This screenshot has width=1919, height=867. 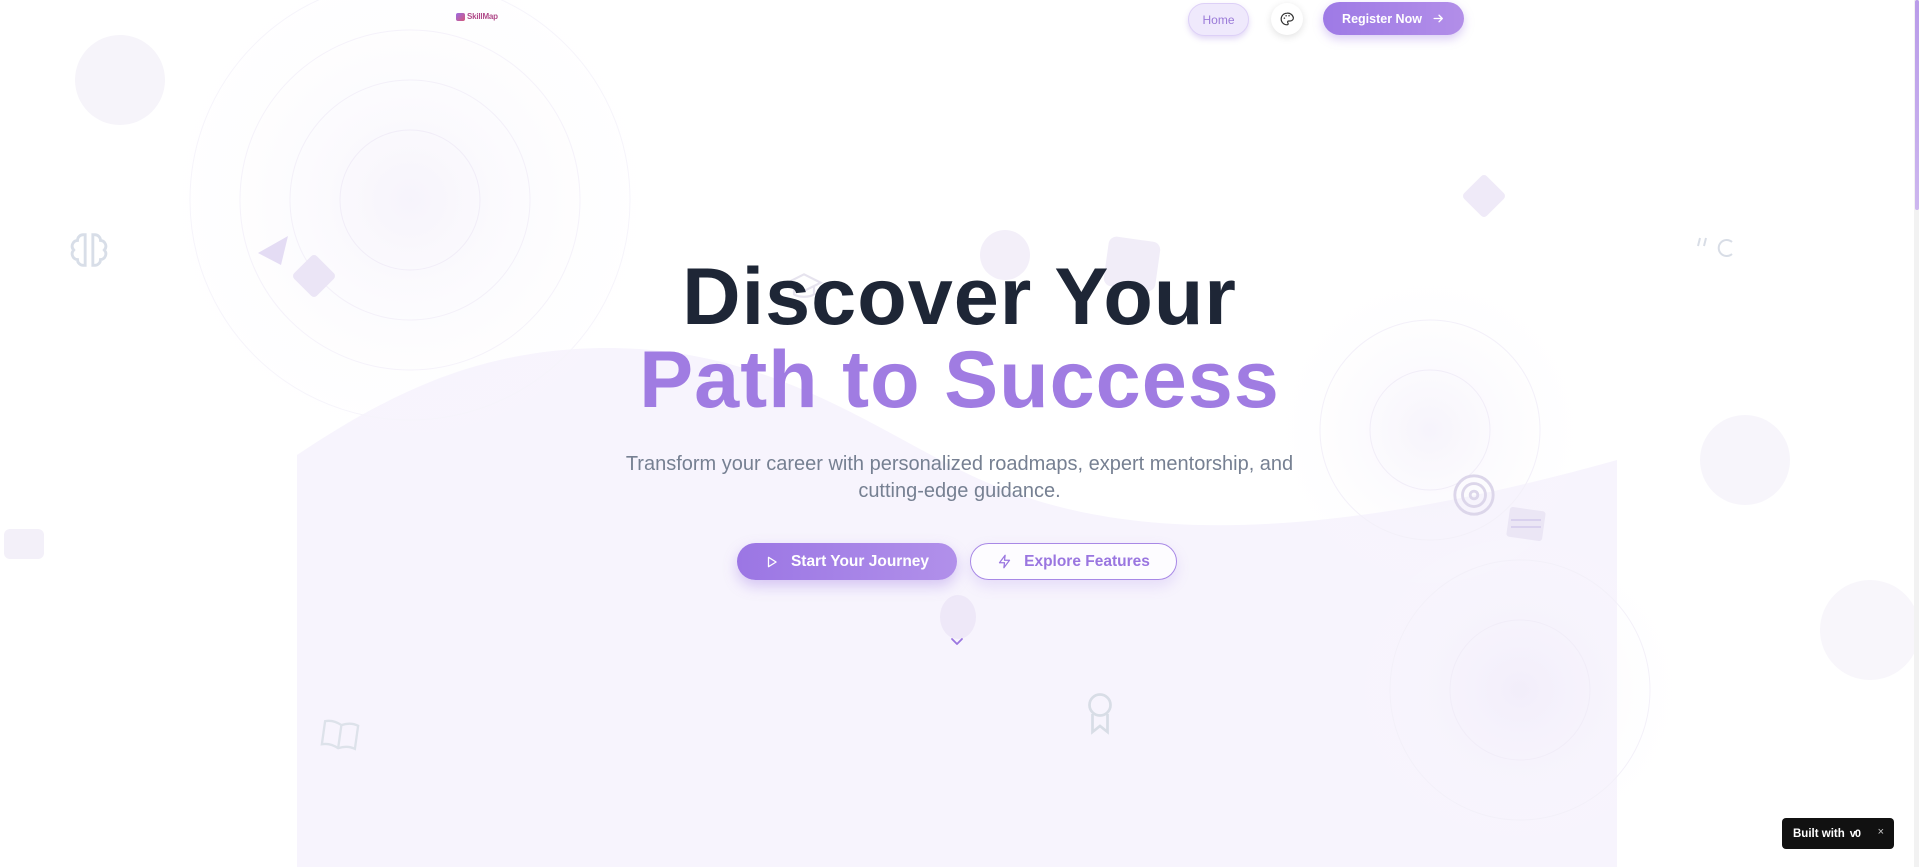 What do you see at coordinates (959, 297) in the screenshot?
I see `hero-title-line1: Discover Your` at bounding box center [959, 297].